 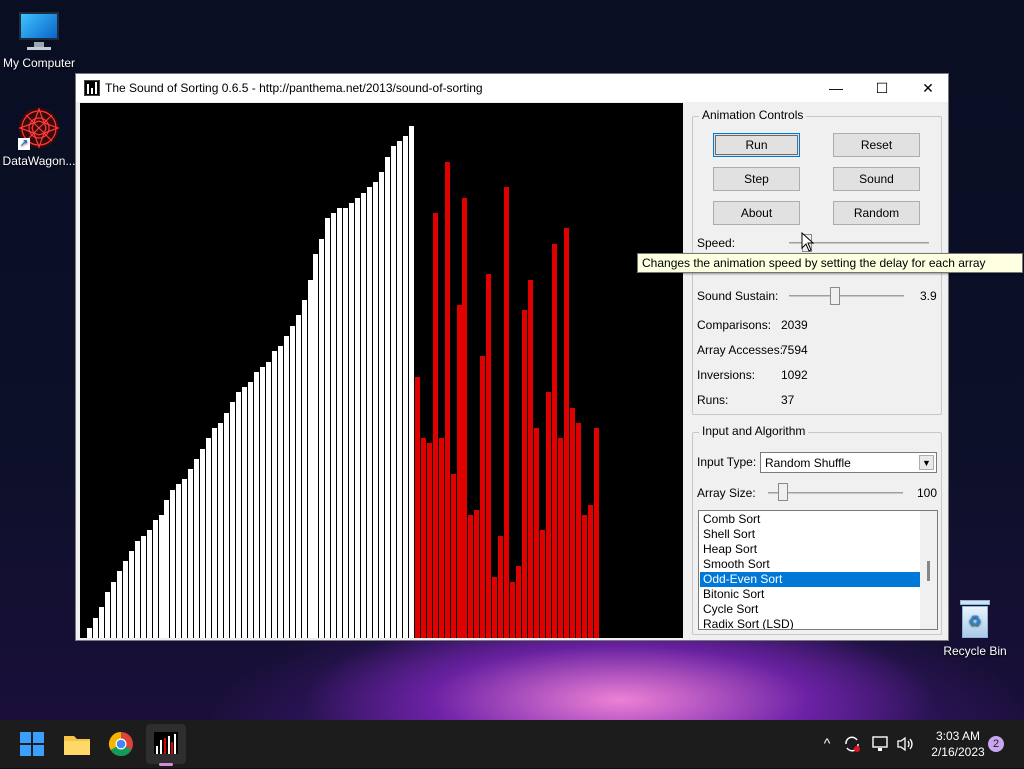 What do you see at coordinates (810, 534) in the screenshot?
I see `algorithm-item-shell-sort: Shell Sort` at bounding box center [810, 534].